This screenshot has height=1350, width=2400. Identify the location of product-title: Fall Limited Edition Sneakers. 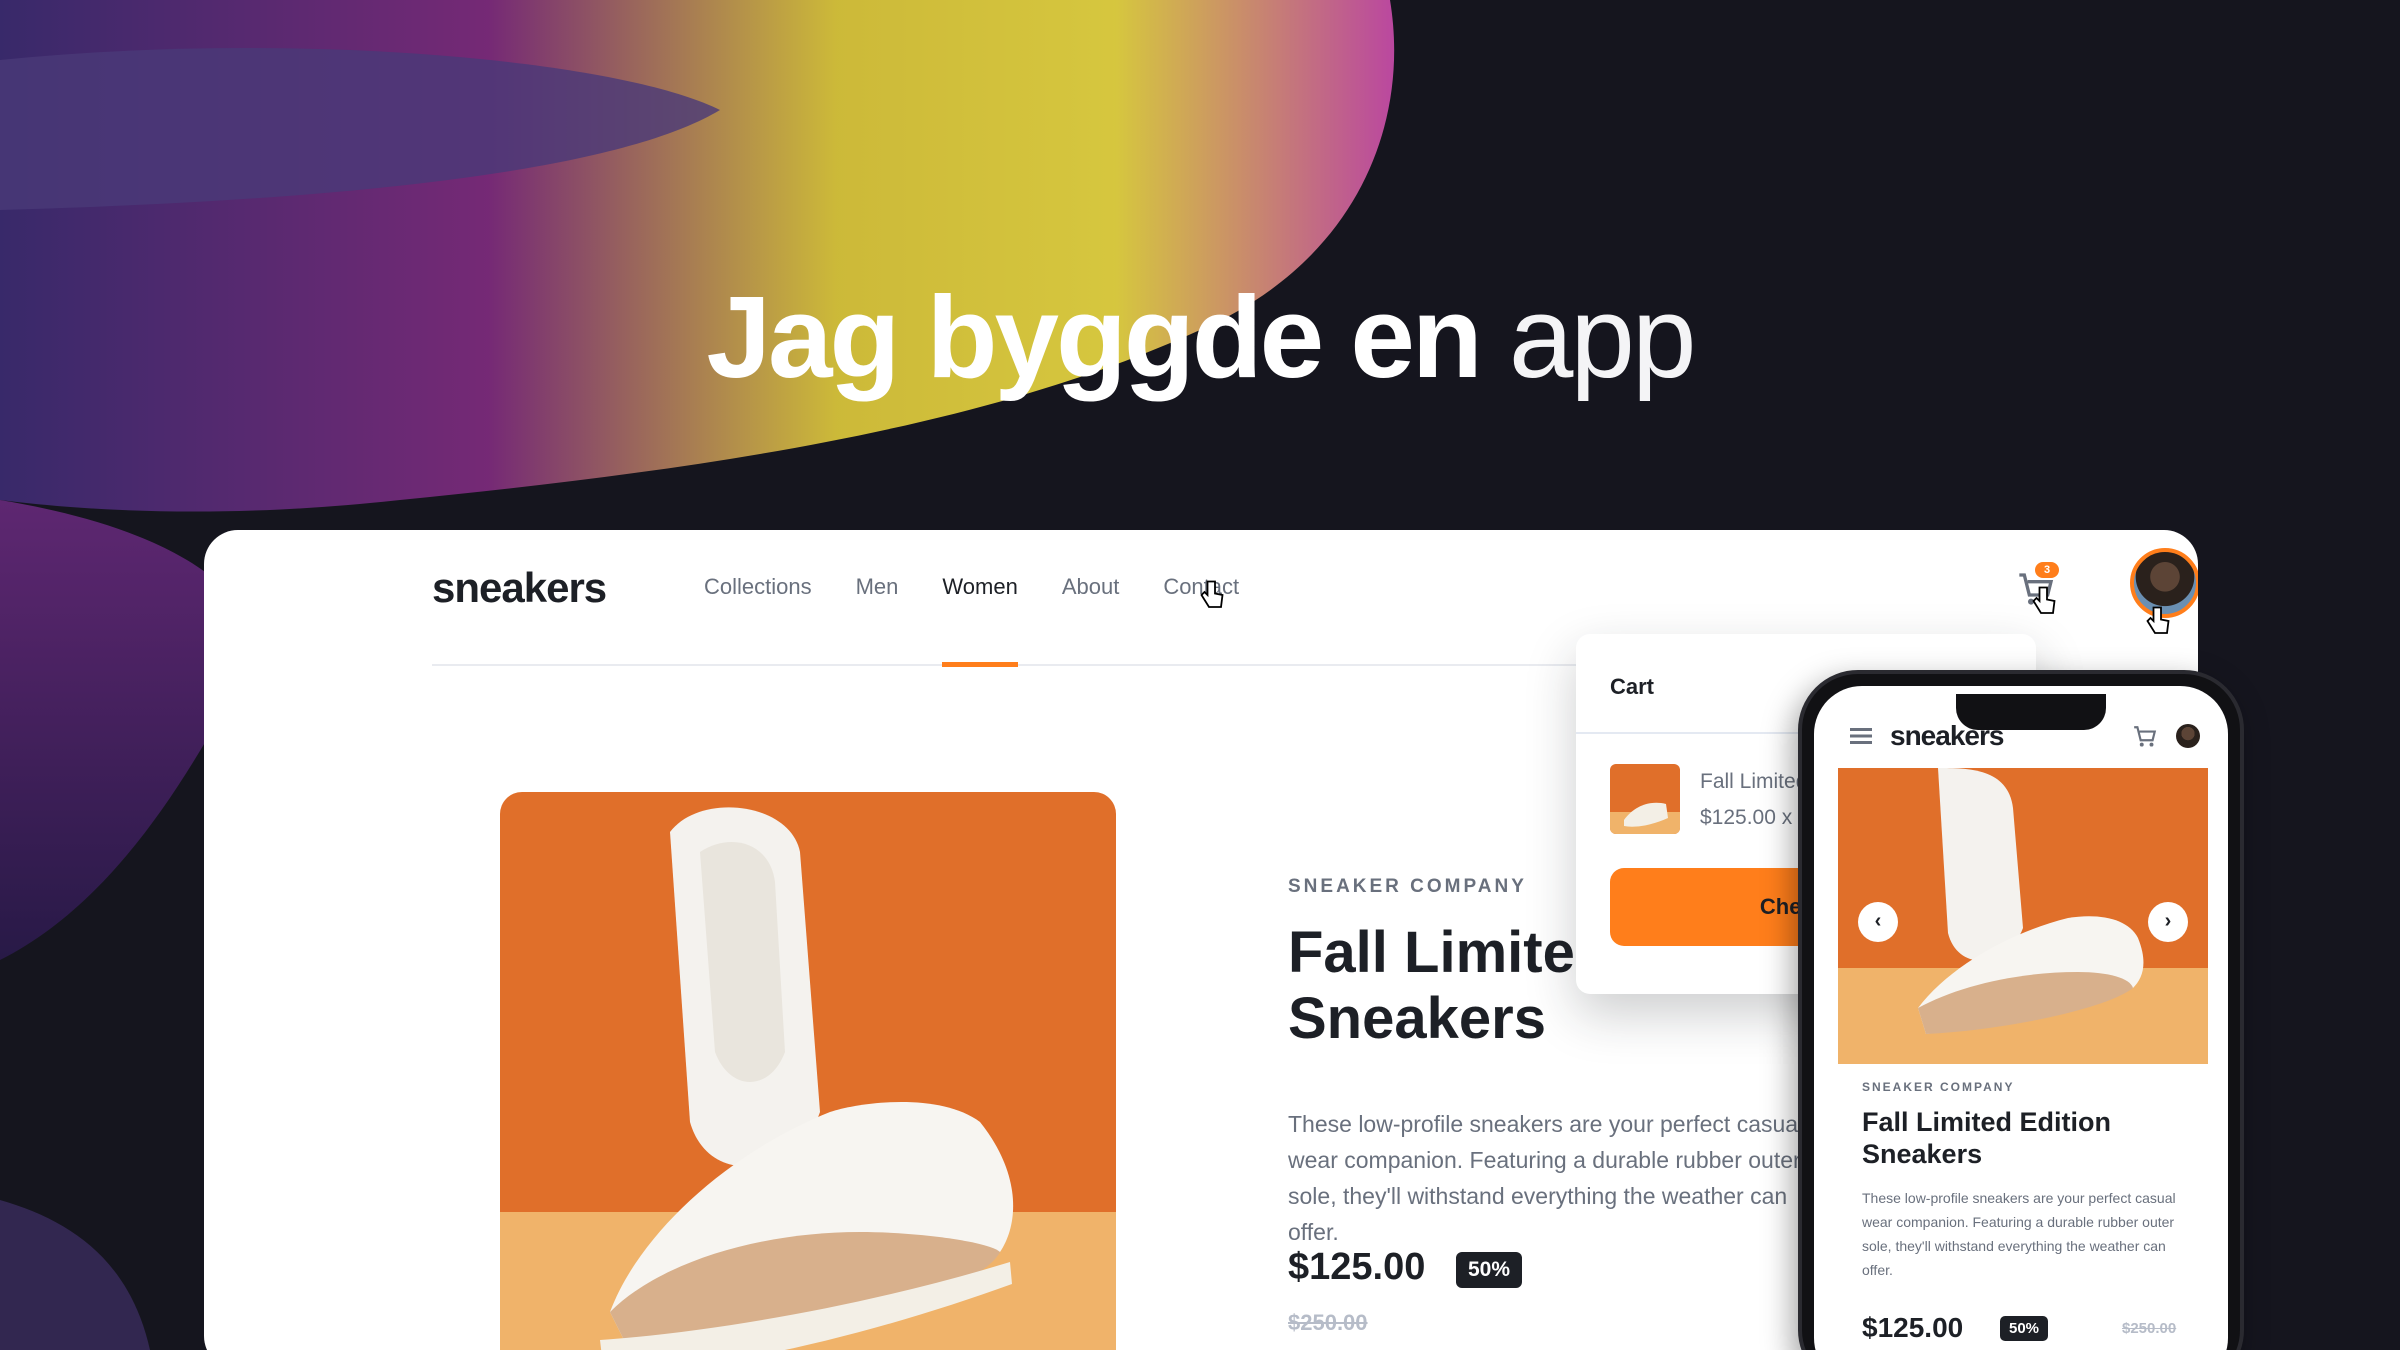
(1555, 986).